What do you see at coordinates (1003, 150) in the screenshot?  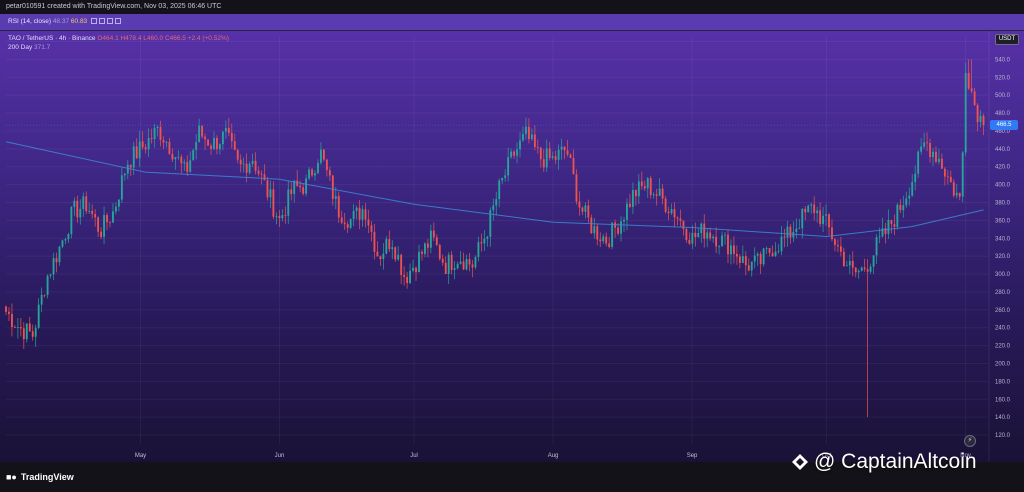 I see `y-tick-label: 440.0` at bounding box center [1003, 150].